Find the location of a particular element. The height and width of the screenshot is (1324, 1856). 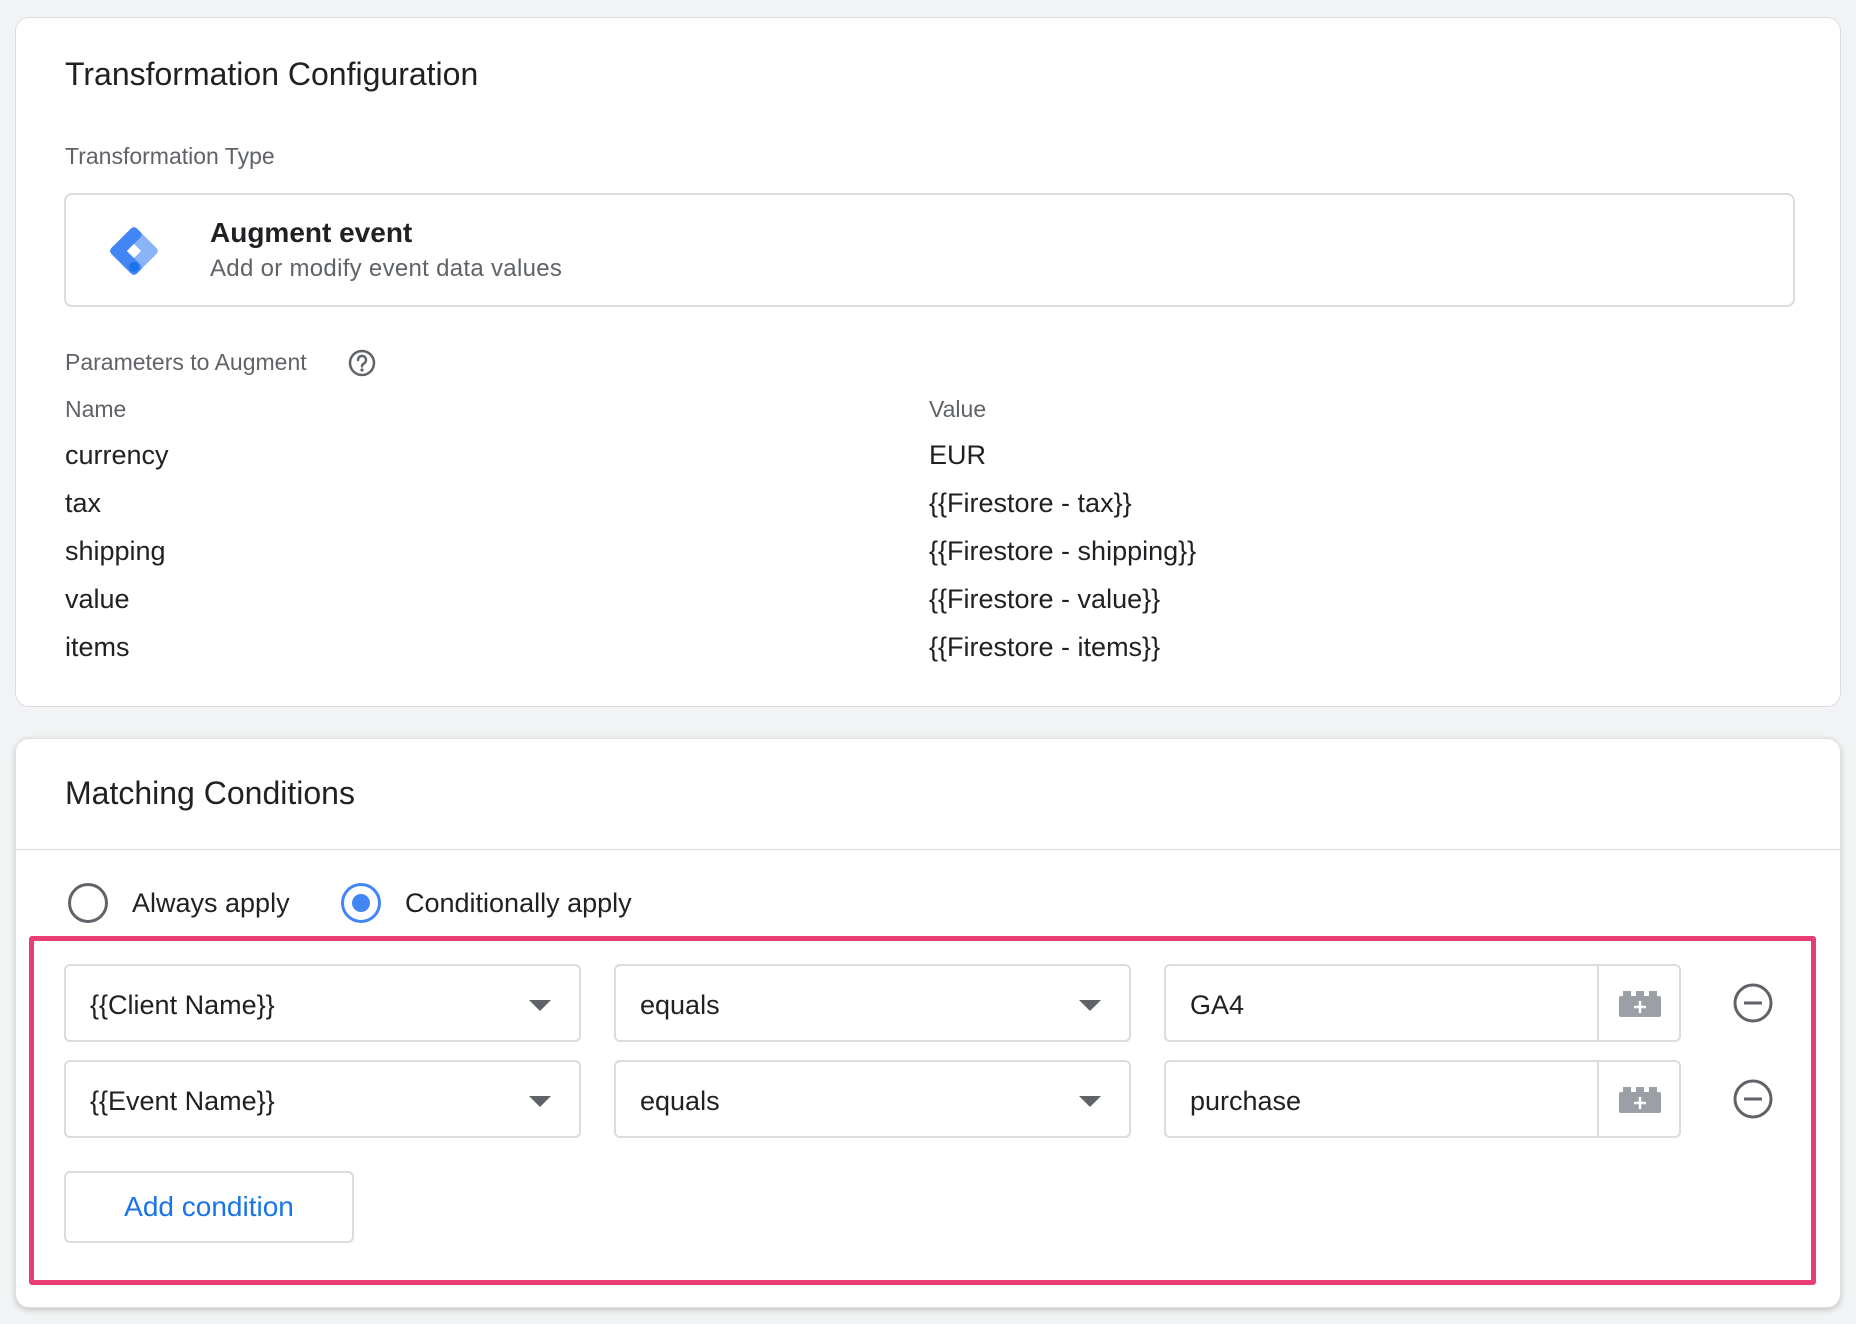

condition-variable-select: {{Client Name}} is located at coordinates (322, 1003).